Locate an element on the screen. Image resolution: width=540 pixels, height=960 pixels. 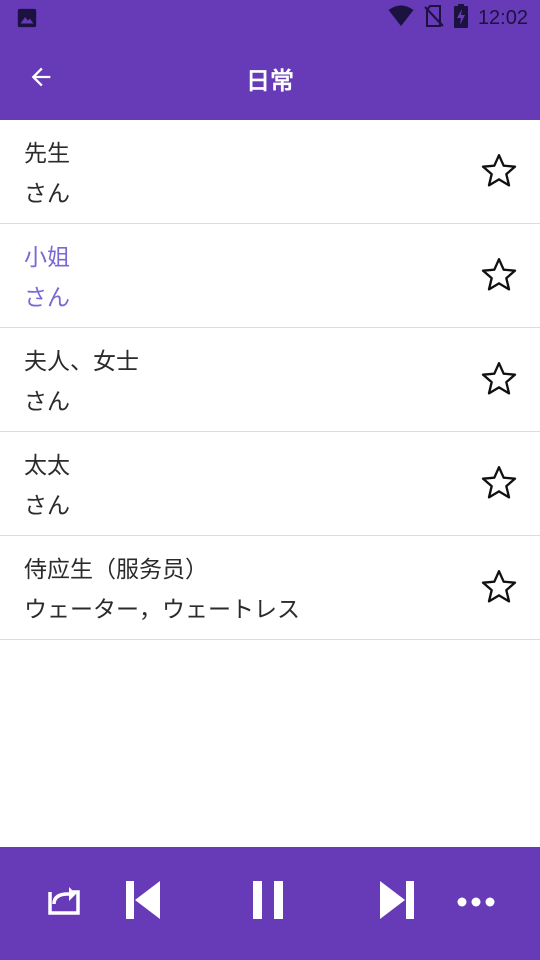
repeat-icon is located at coordinates (64, 902).